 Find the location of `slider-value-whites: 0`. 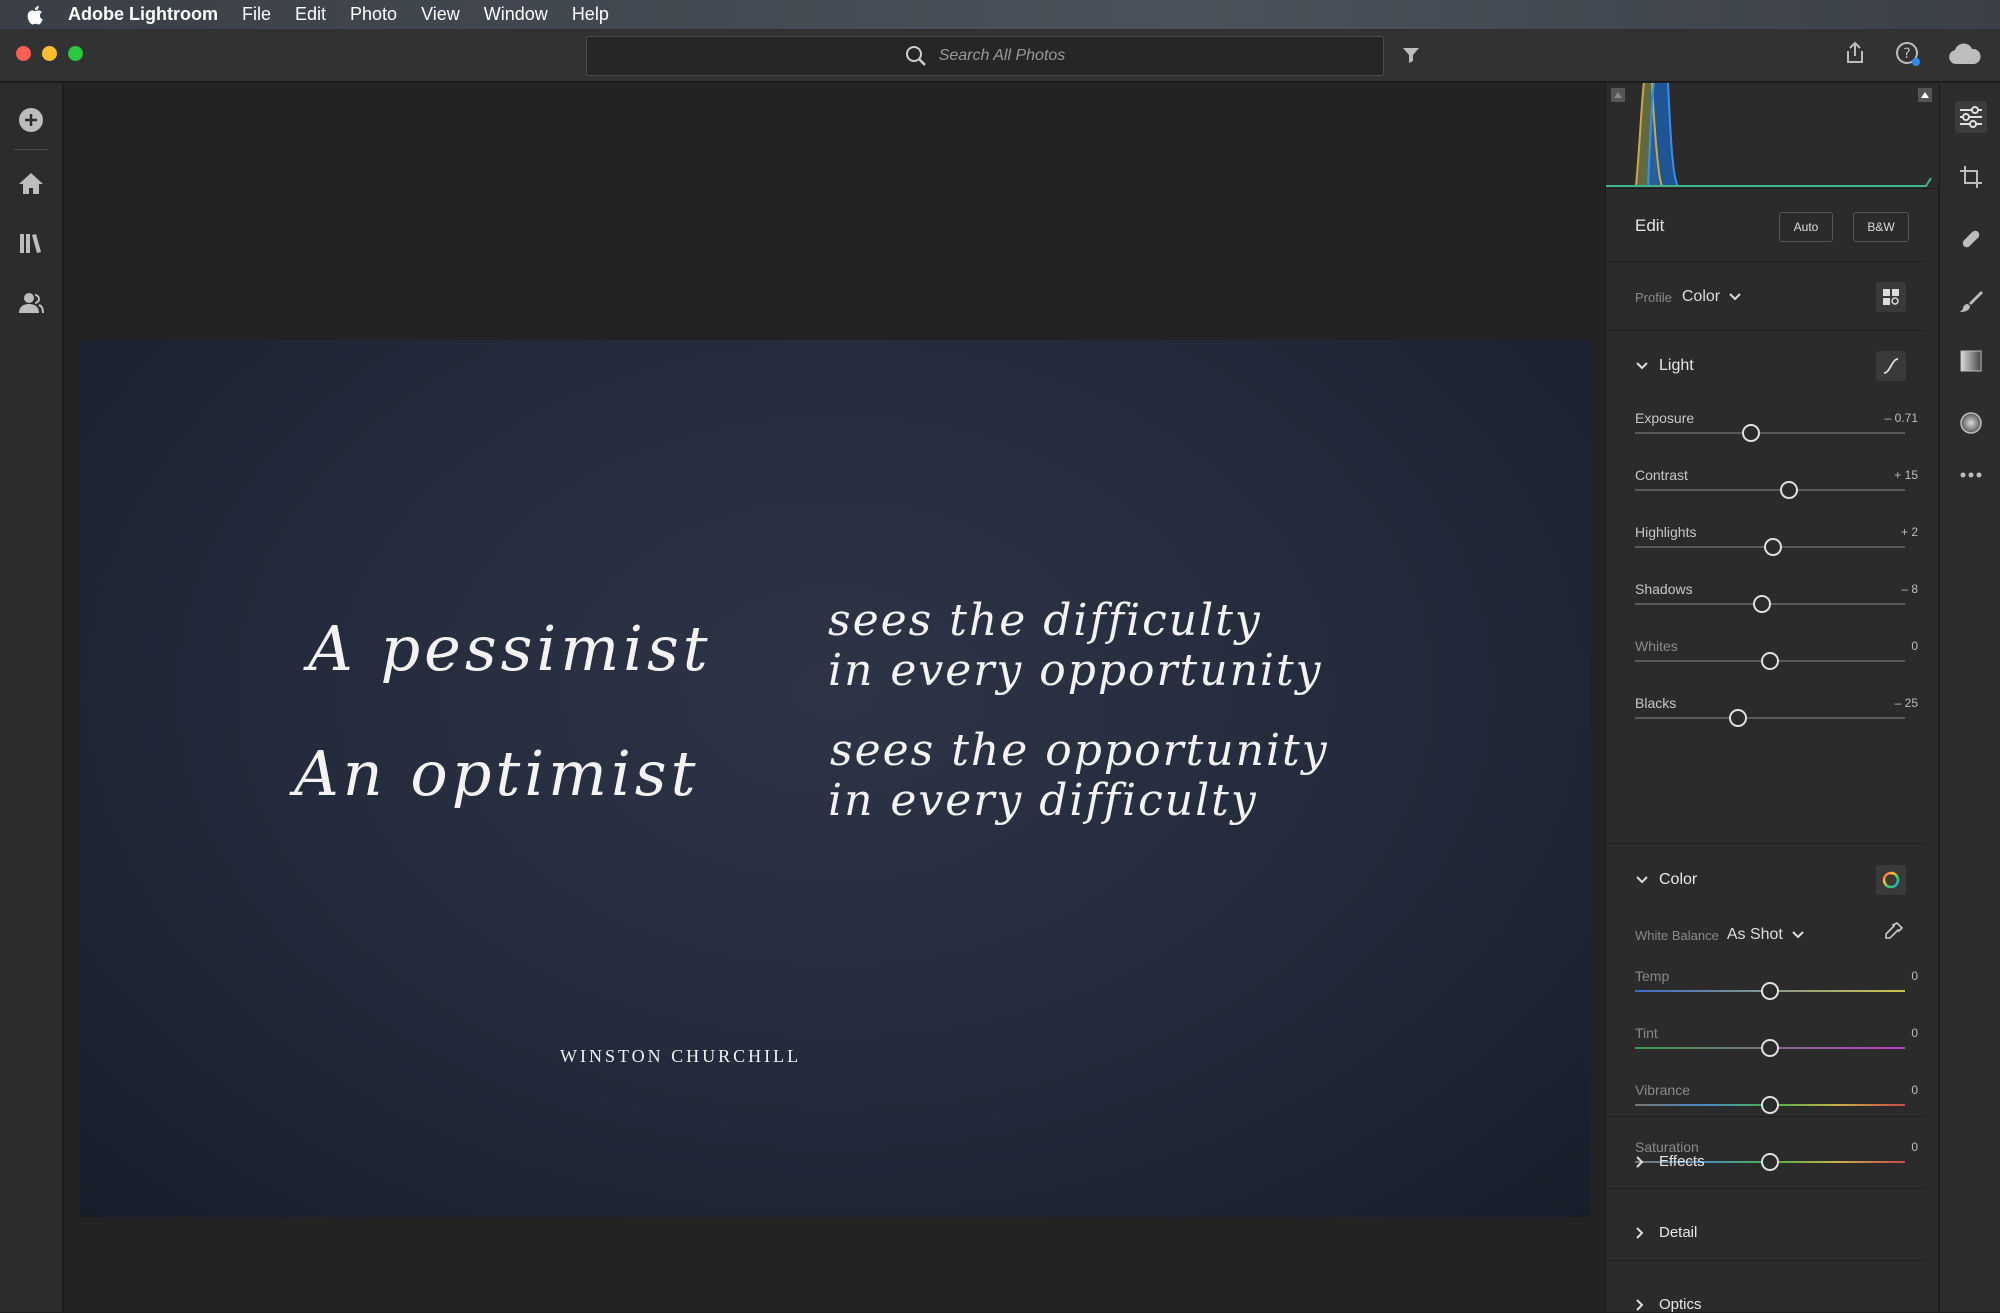

slider-value-whites: 0 is located at coordinates (1914, 646).